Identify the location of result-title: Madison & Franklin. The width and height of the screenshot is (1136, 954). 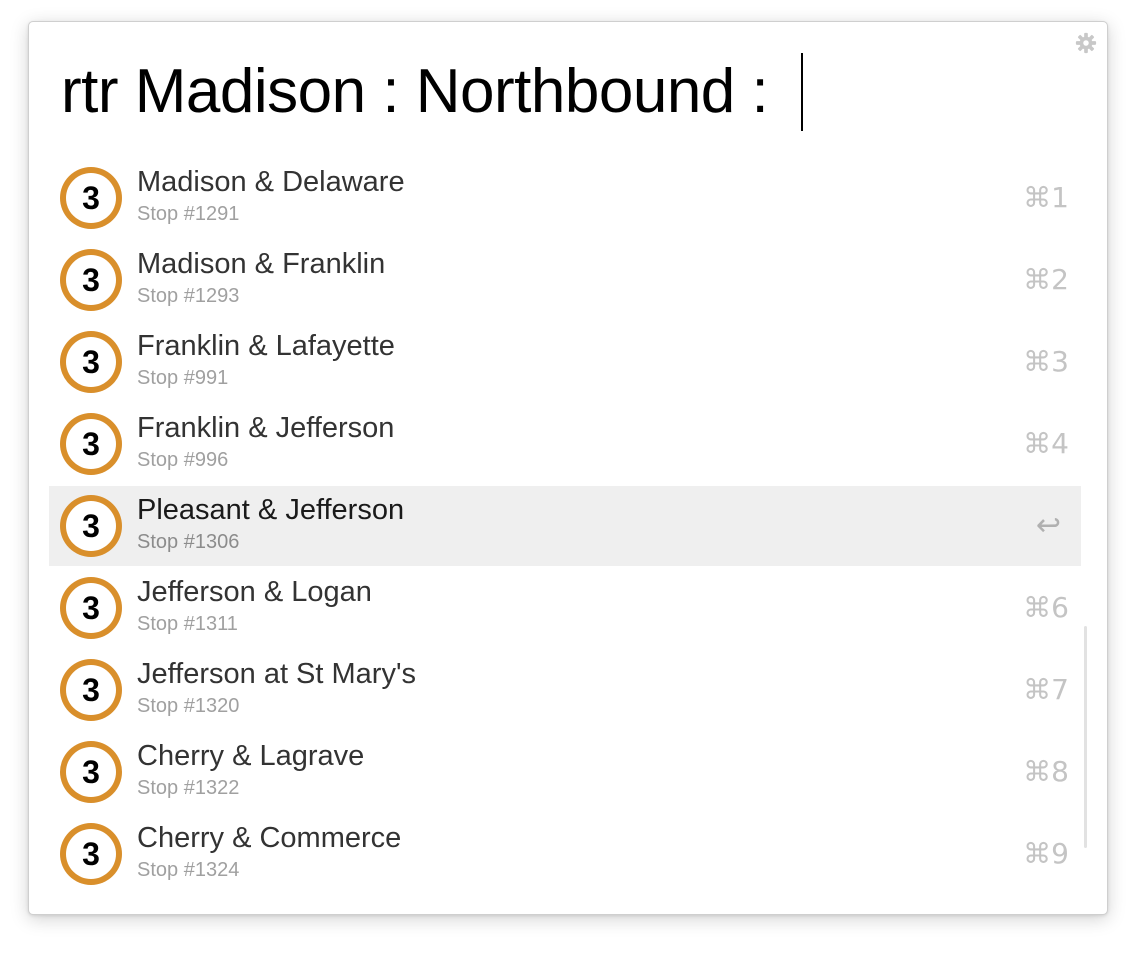
(261, 264).